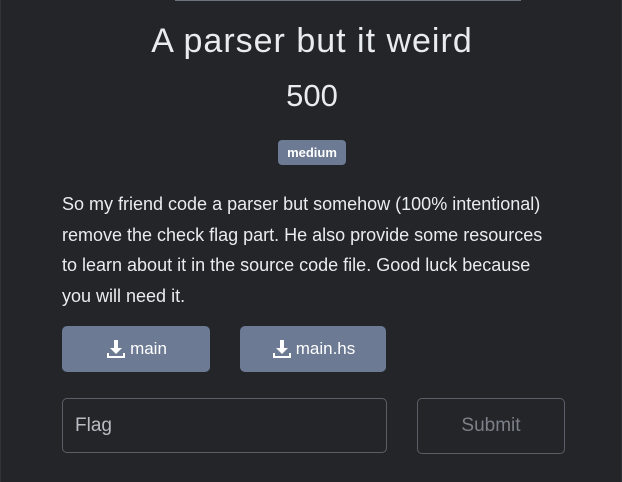  I want to click on challenge-title: A parser but it weird, so click(312, 41).